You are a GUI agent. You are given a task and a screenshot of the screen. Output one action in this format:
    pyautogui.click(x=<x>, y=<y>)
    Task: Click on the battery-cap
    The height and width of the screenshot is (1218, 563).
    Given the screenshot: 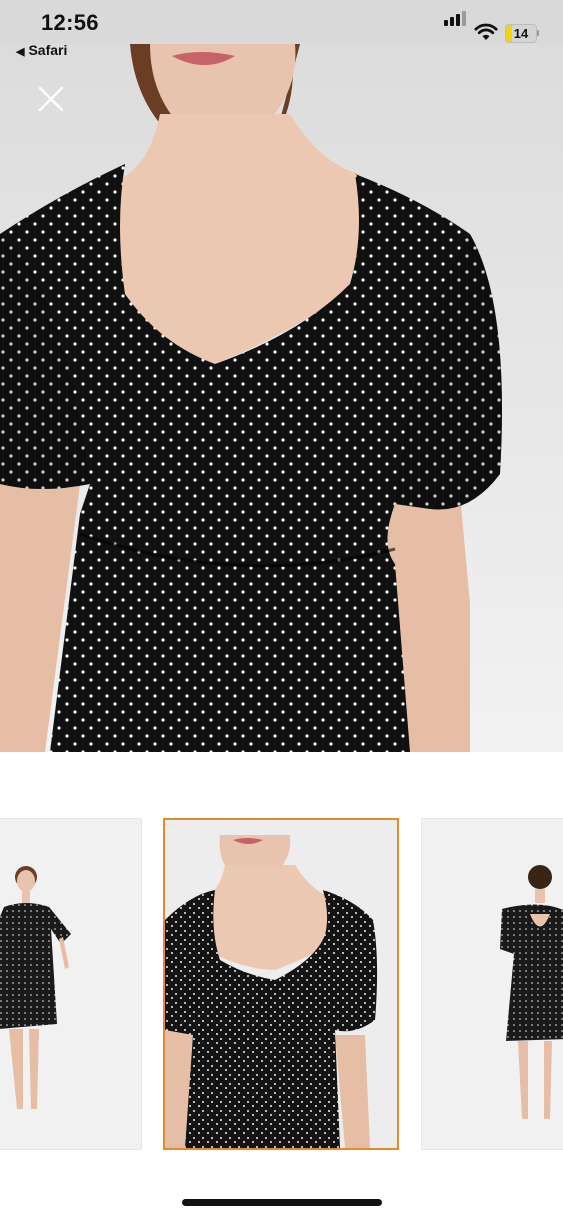 What is the action you would take?
    pyautogui.click(x=538, y=33)
    